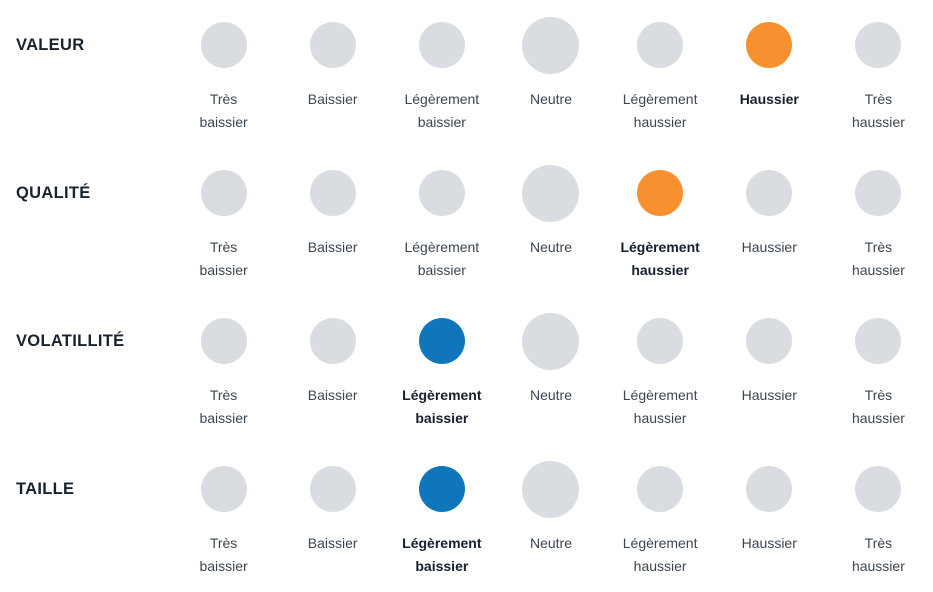  I want to click on scale-option-label: Haussier, so click(769, 99).